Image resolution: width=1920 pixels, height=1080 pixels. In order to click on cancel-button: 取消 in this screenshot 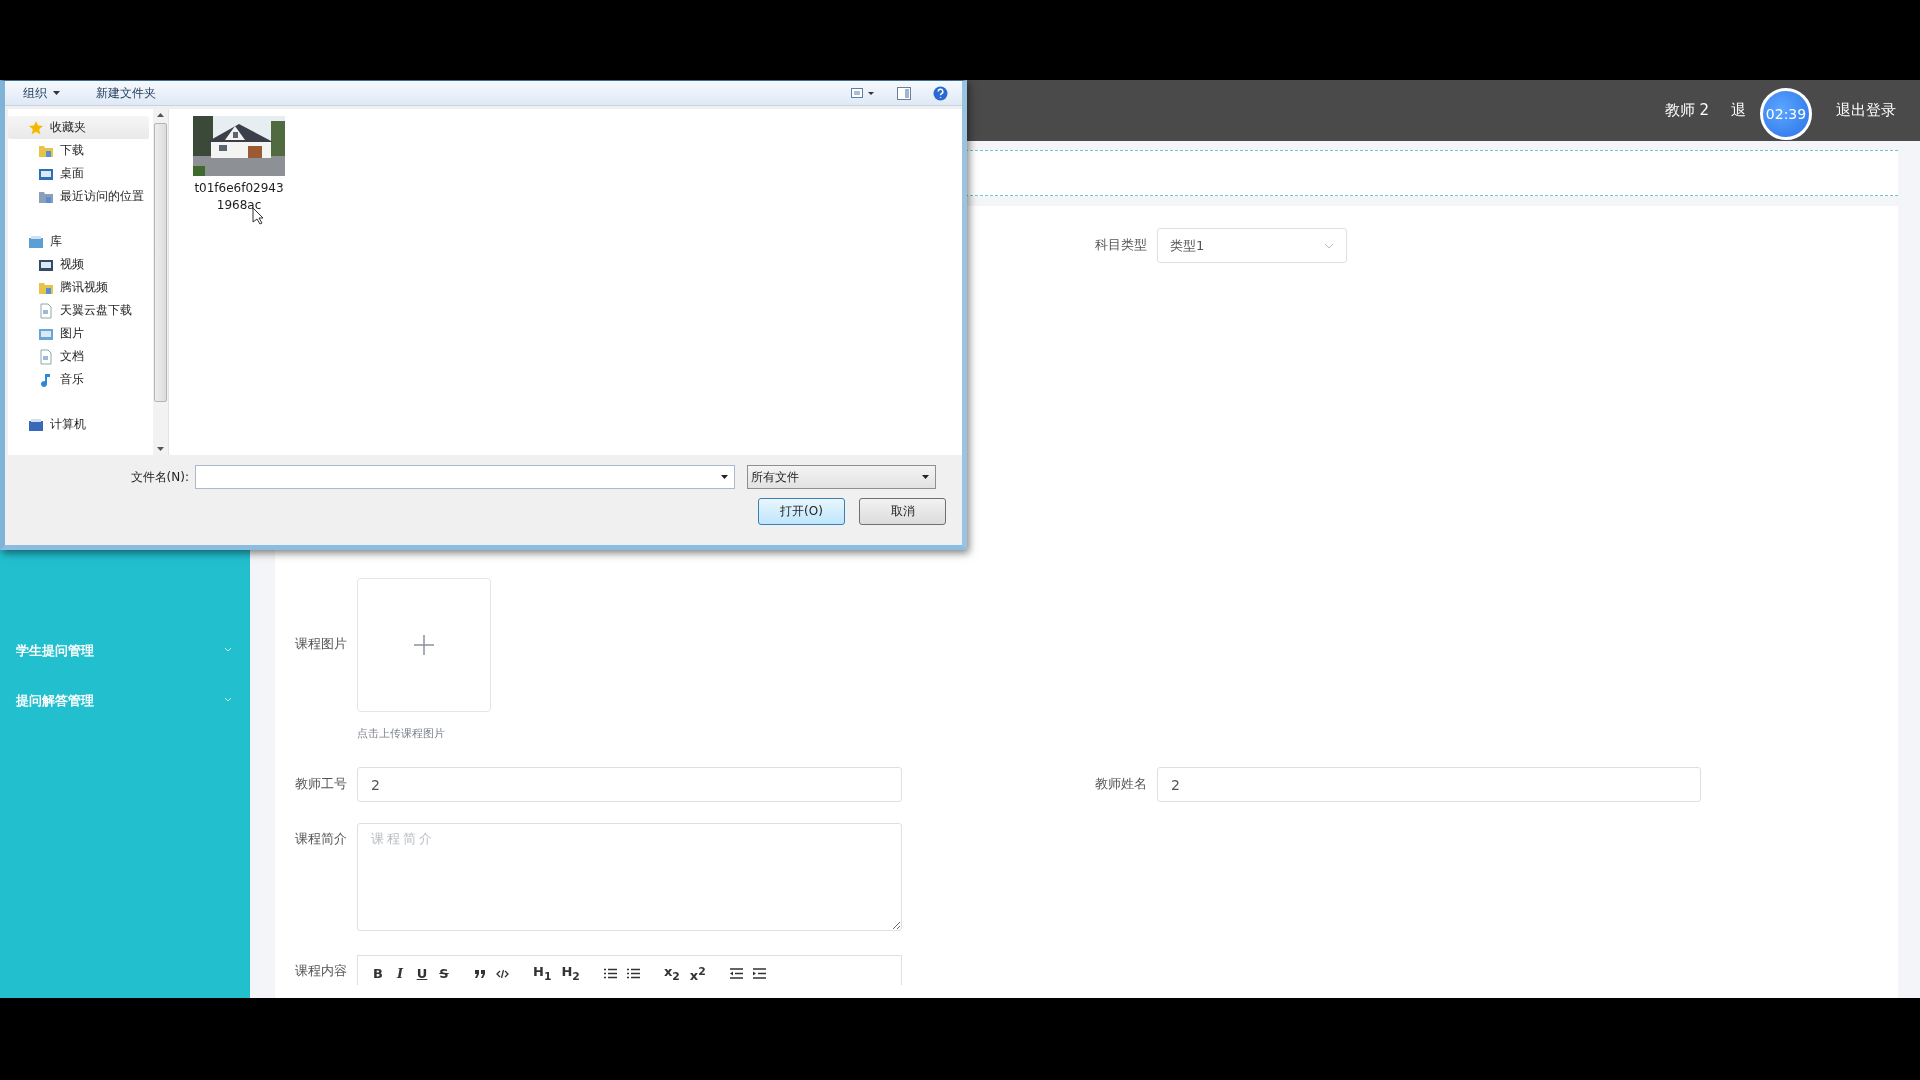, I will do `click(902, 511)`.